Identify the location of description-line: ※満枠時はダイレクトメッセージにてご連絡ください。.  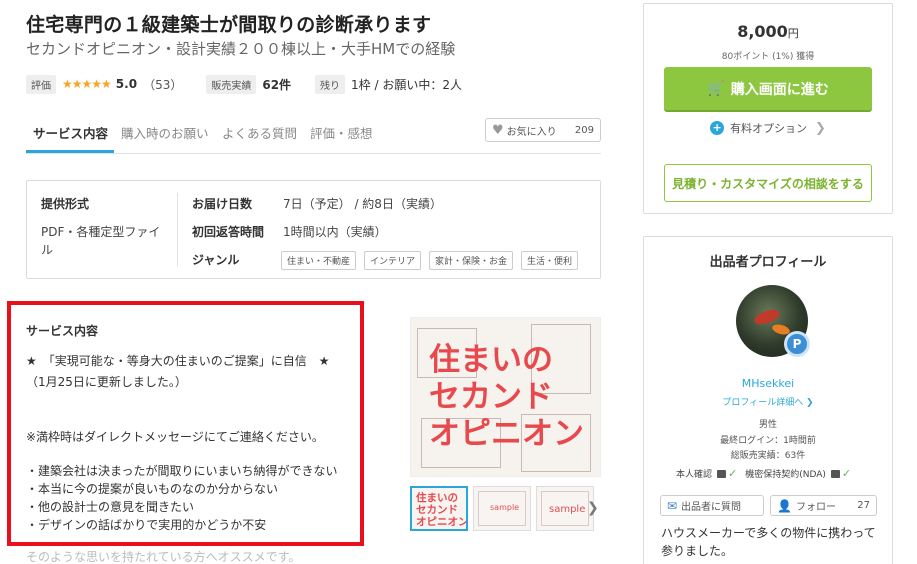
(175, 437).